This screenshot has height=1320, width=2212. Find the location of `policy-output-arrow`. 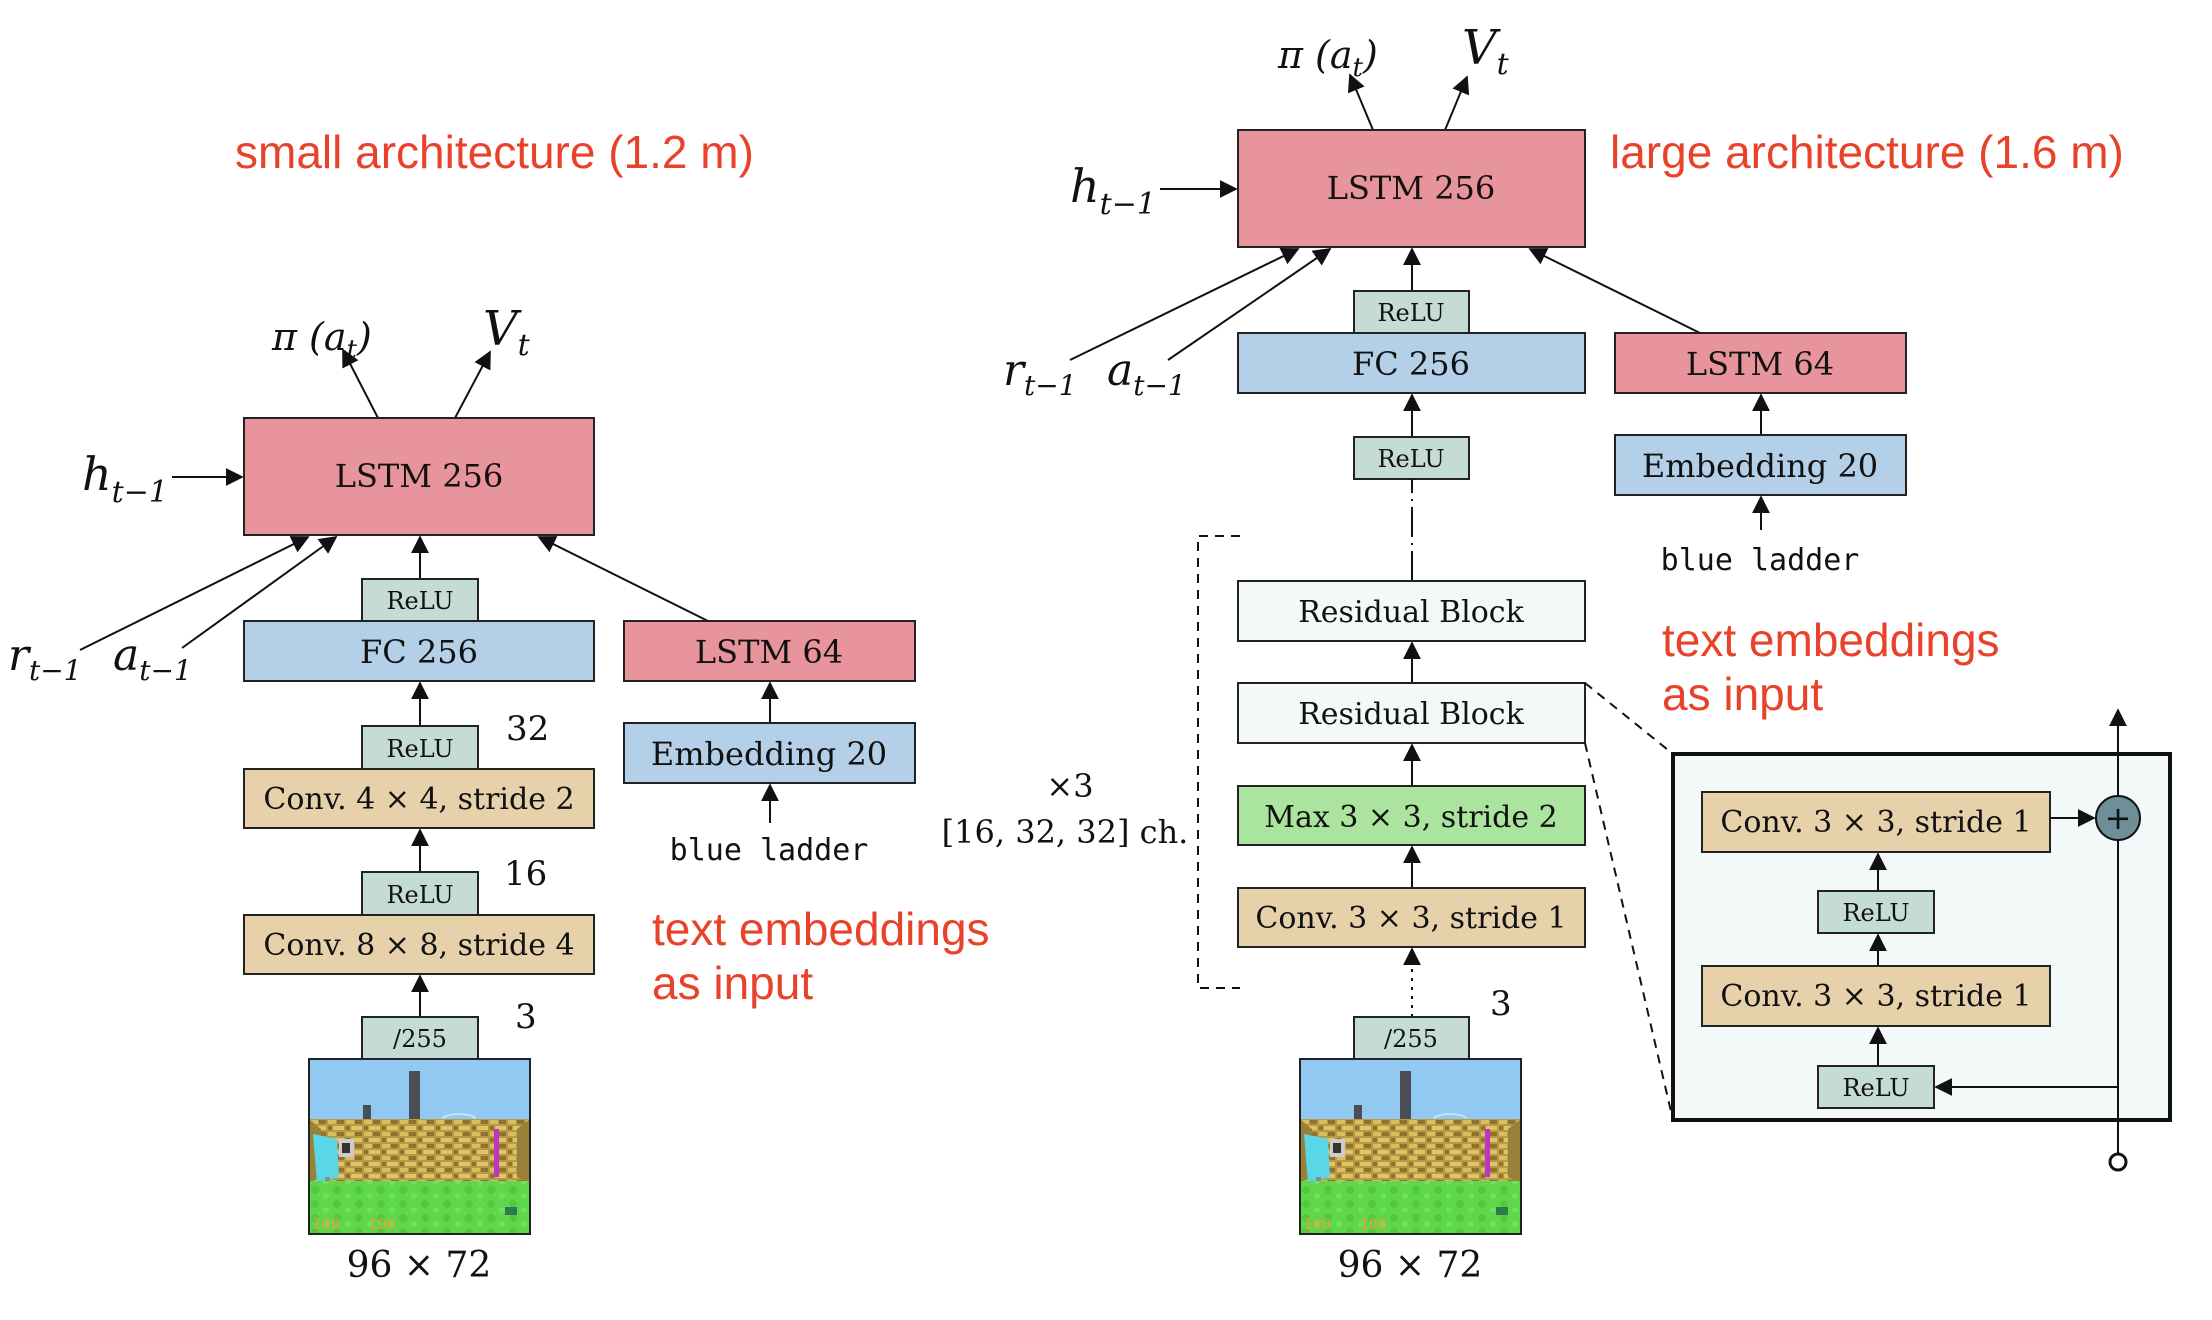

policy-output-arrow is located at coordinates (1360, 102).